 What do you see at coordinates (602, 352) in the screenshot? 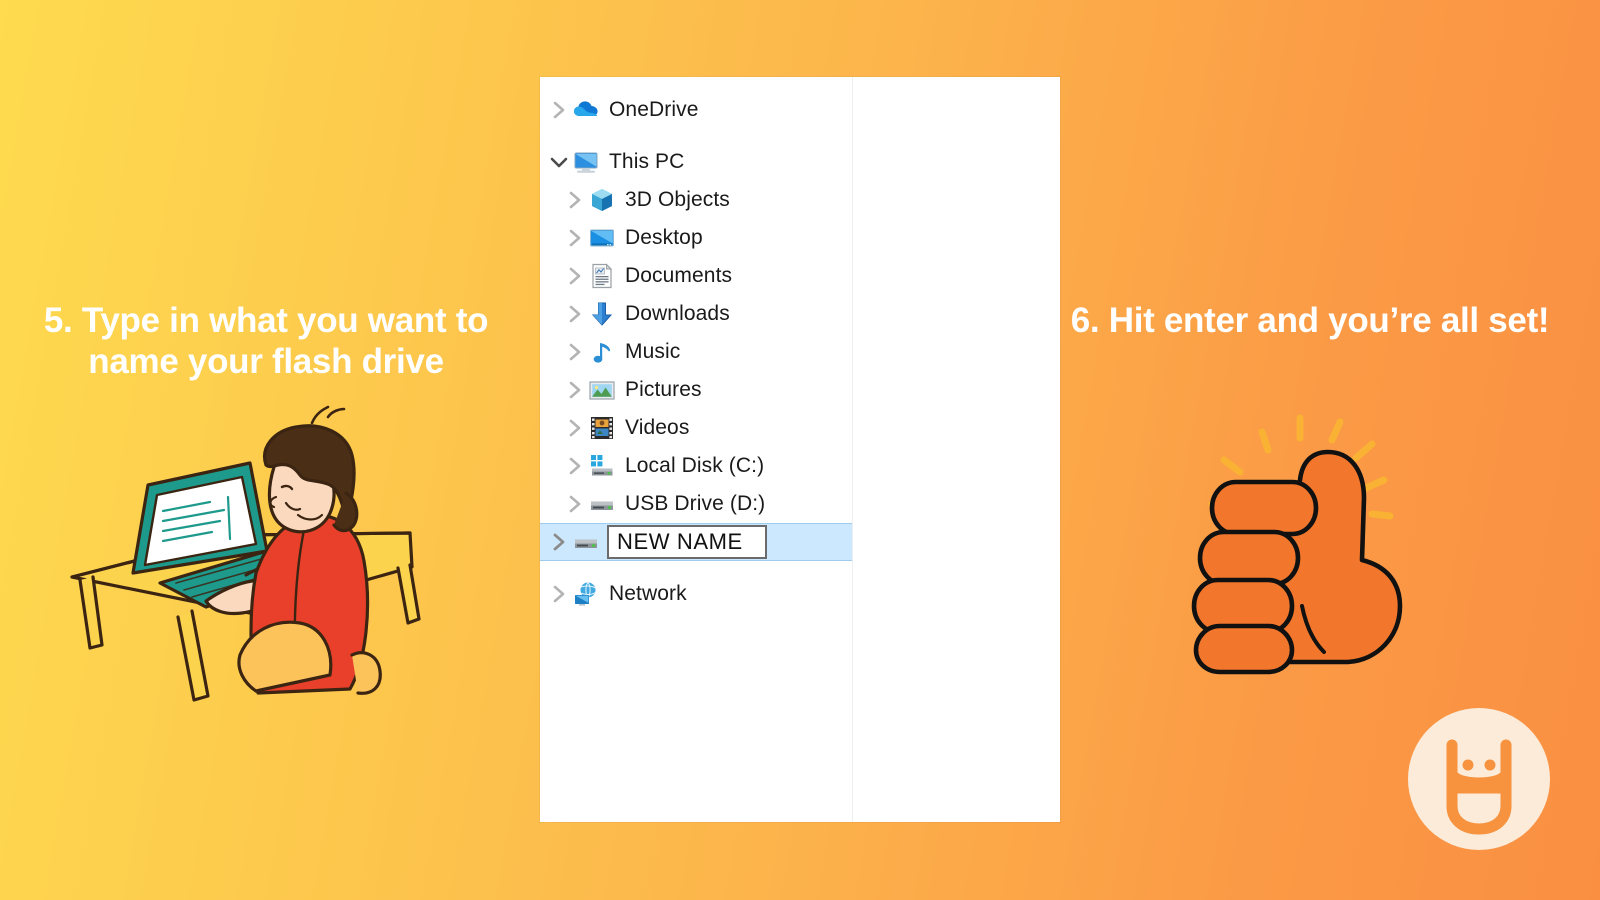
I see `music-note-icon` at bounding box center [602, 352].